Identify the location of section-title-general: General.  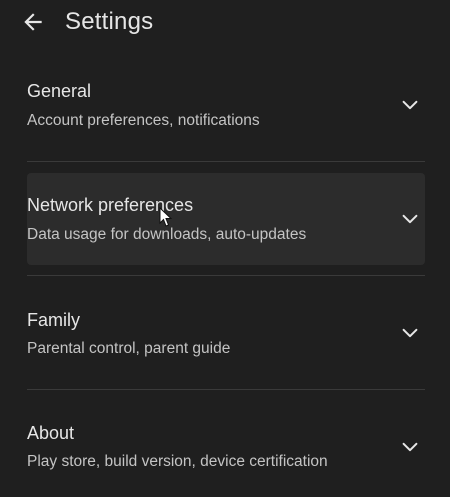
(59, 91).